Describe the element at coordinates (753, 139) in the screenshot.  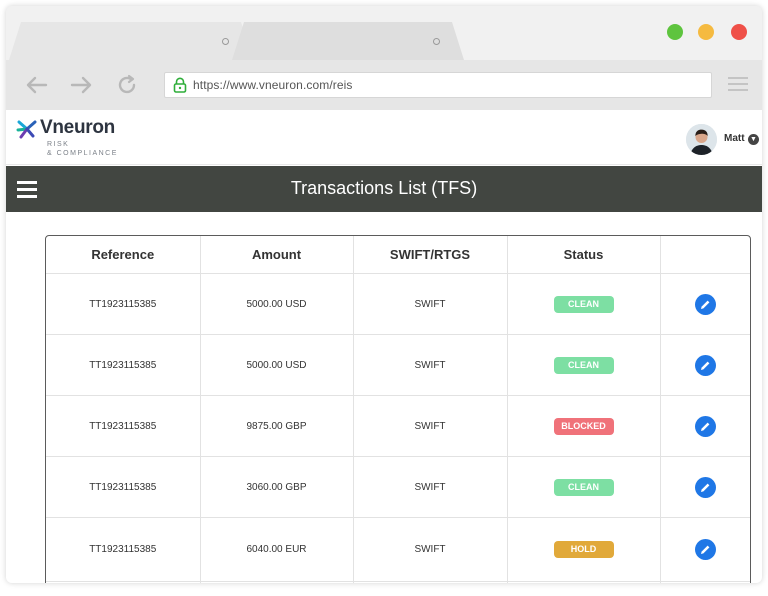
I see `chevron-down-icon: ▼` at that location.